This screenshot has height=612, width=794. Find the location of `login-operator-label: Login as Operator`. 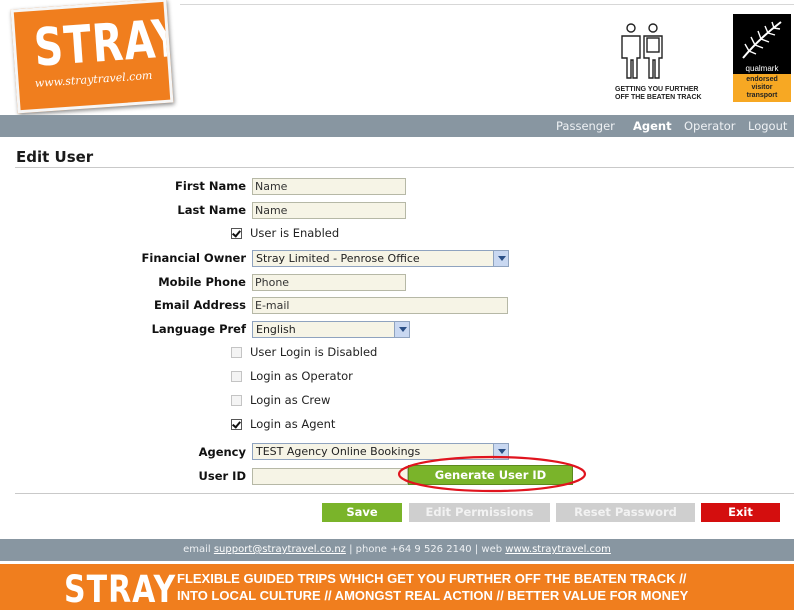

login-operator-label: Login as Operator is located at coordinates (301, 376).